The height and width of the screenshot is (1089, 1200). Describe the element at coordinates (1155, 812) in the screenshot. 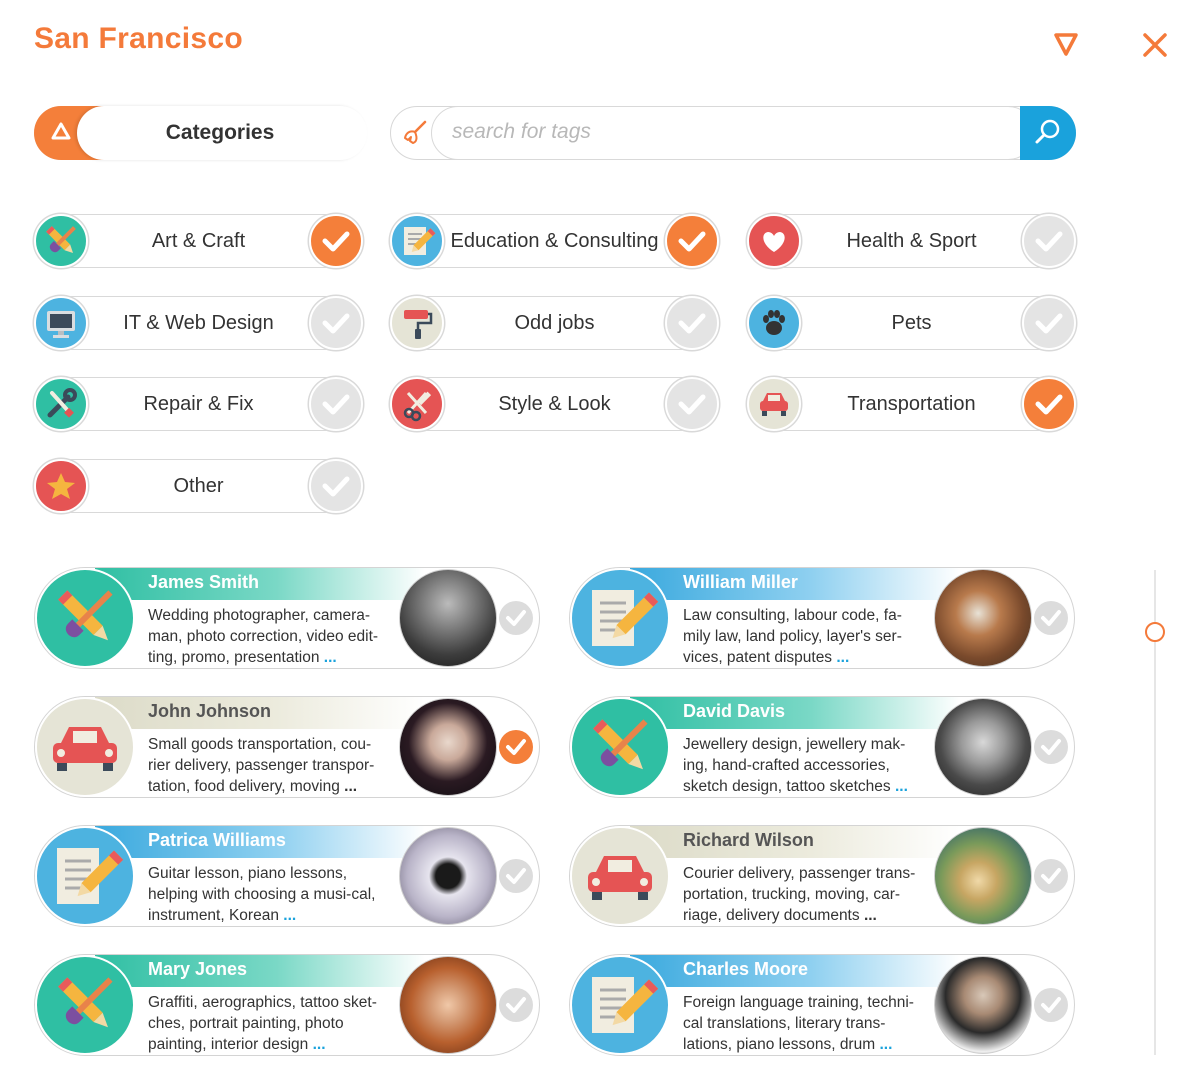

I see `scrollbar-track` at that location.